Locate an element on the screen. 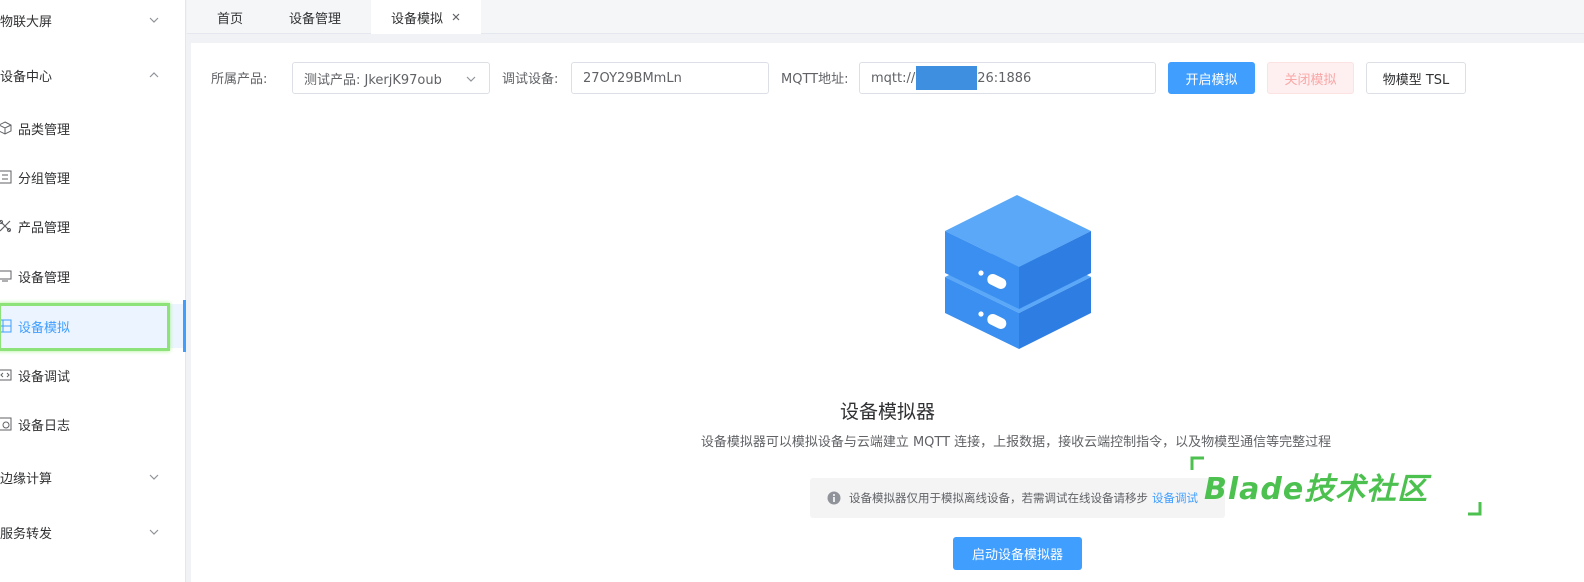 The image size is (1584, 582). tab-home: 首页 is located at coordinates (230, 17).